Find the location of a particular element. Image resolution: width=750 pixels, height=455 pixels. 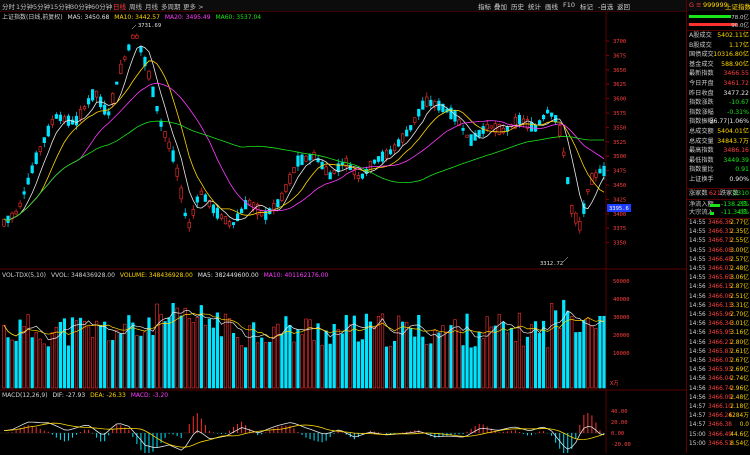

menu-draw: 画线 is located at coordinates (551, 6).